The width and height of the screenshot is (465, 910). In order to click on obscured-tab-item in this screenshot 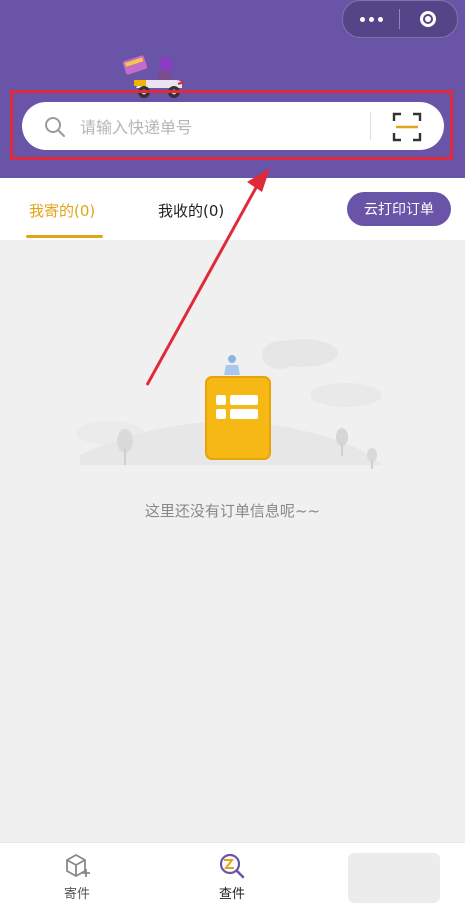, I will do `click(394, 878)`.